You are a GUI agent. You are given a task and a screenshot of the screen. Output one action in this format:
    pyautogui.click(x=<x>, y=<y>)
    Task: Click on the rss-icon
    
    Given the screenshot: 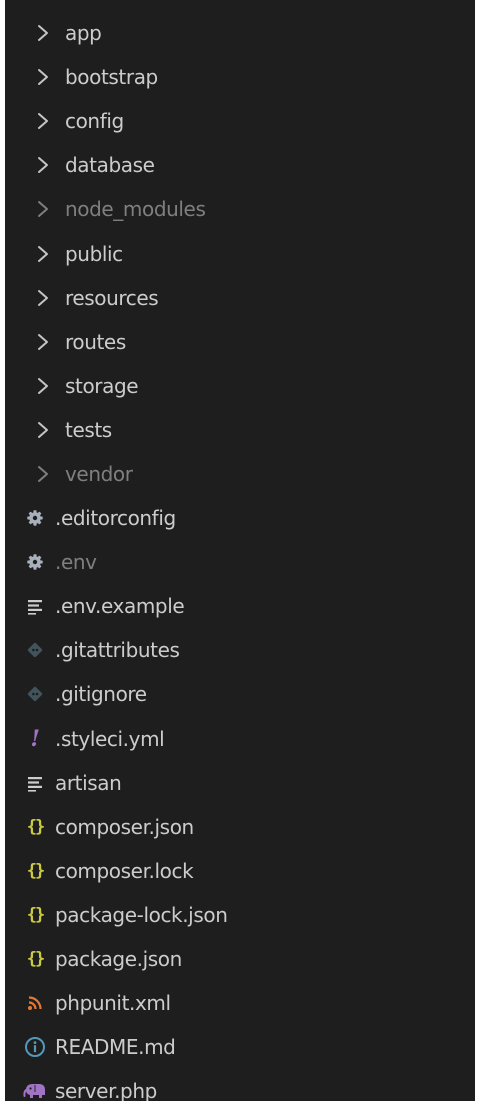 What is the action you would take?
    pyautogui.click(x=35, y=1003)
    